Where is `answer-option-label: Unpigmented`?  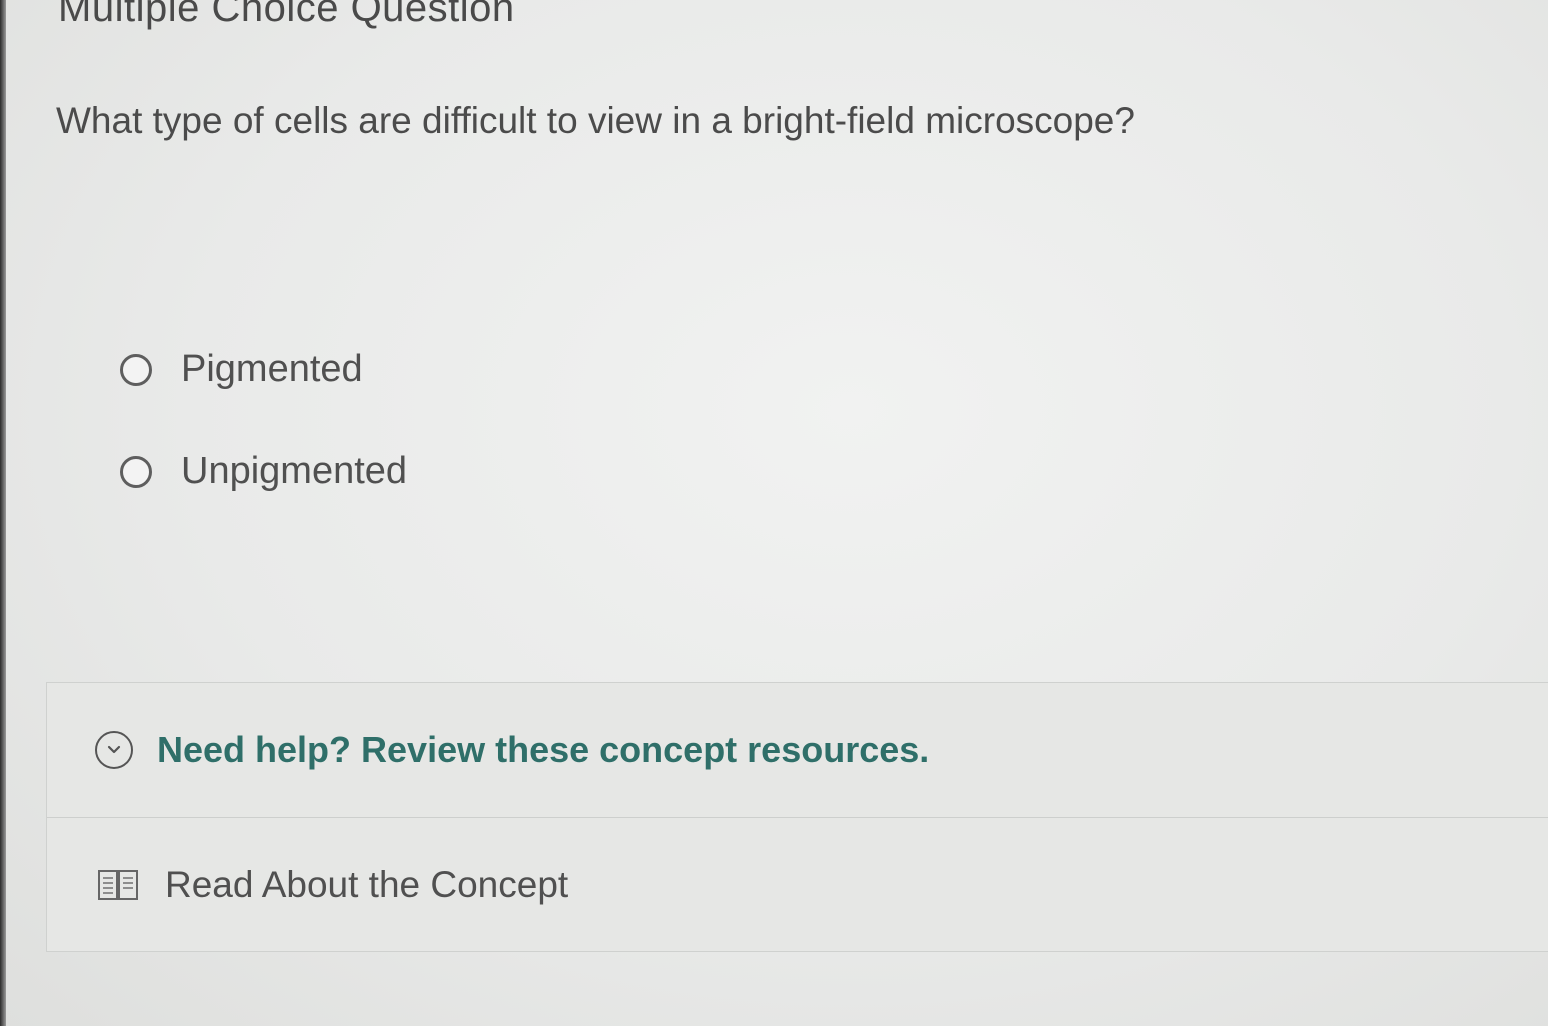 answer-option-label: Unpigmented is located at coordinates (294, 471).